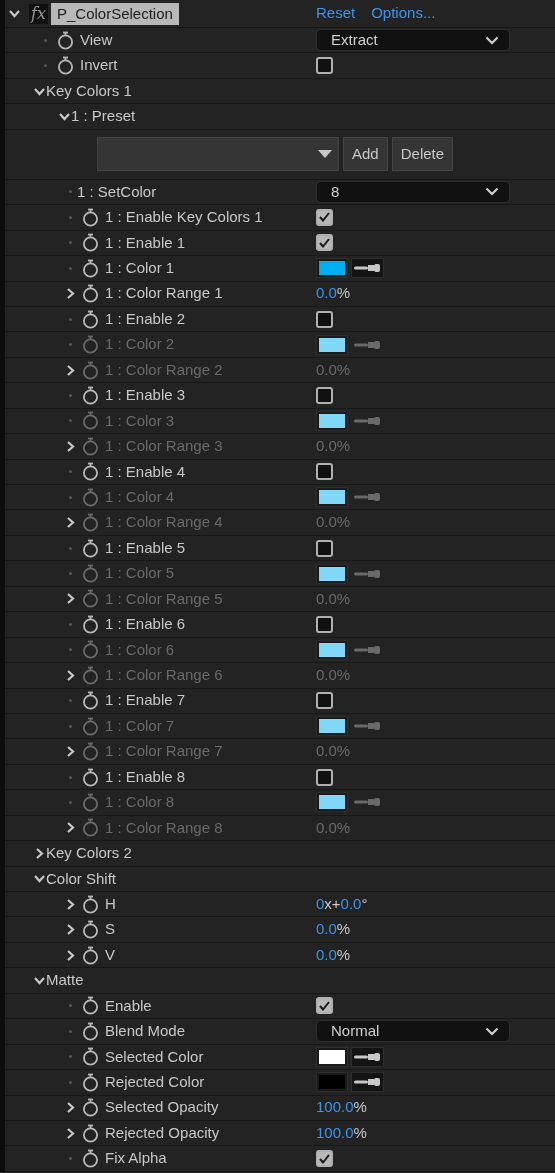  What do you see at coordinates (145, 547) in the screenshot?
I see `param-label: 1 : Enable 5` at bounding box center [145, 547].